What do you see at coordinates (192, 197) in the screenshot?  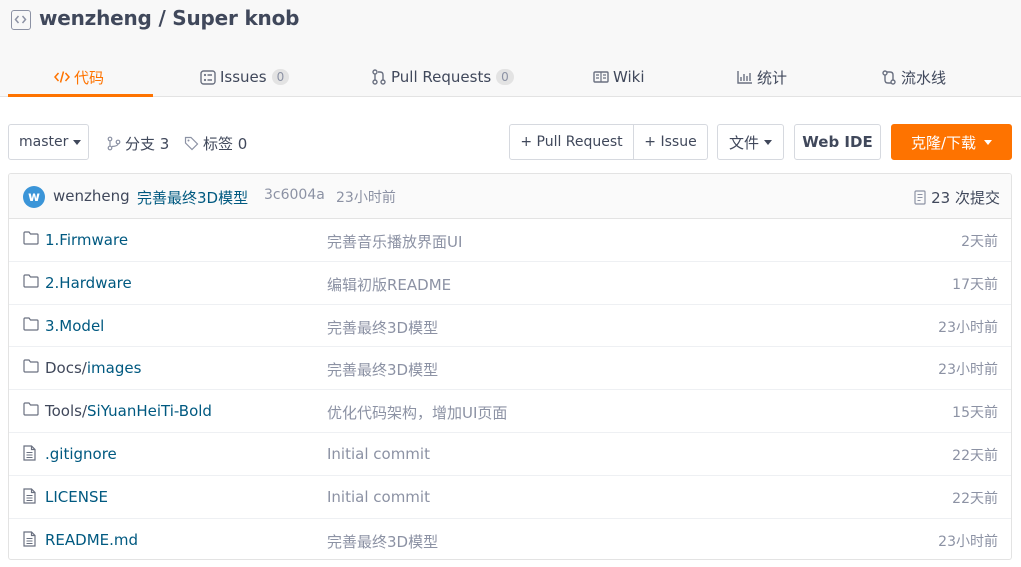 I see `commit-message: 完善最终3D模型` at bounding box center [192, 197].